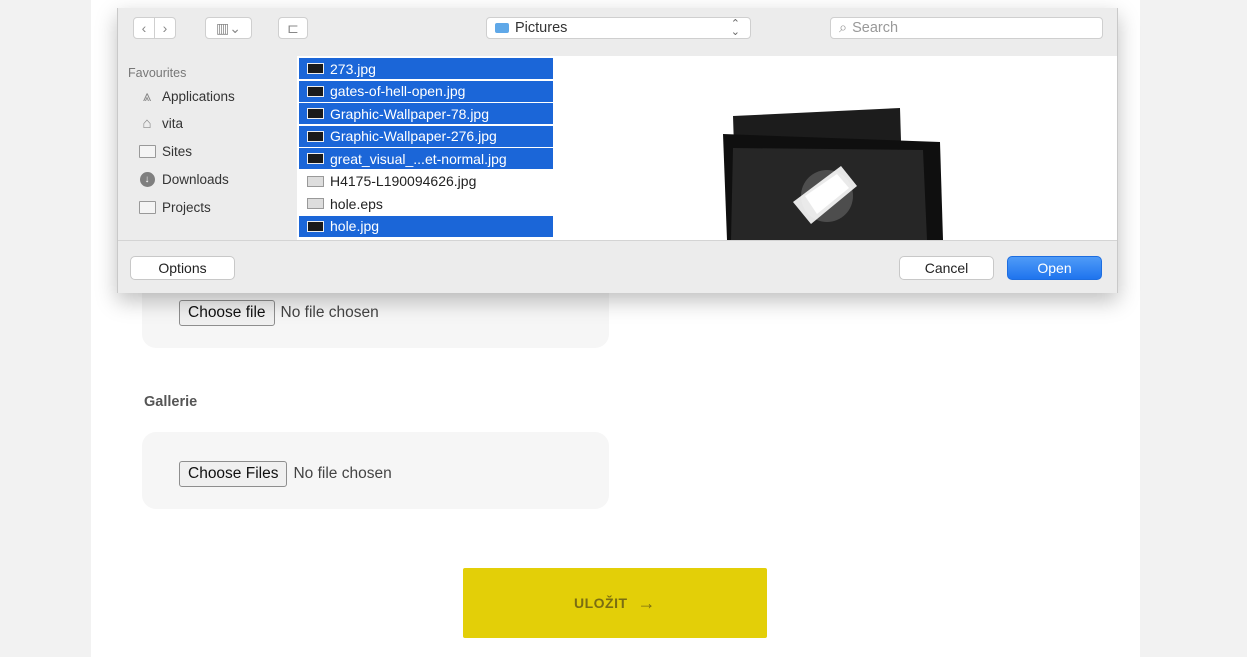 This screenshot has height=657, width=1247. What do you see at coordinates (966, 28) in the screenshot?
I see `search-field: ⌕ Search` at bounding box center [966, 28].